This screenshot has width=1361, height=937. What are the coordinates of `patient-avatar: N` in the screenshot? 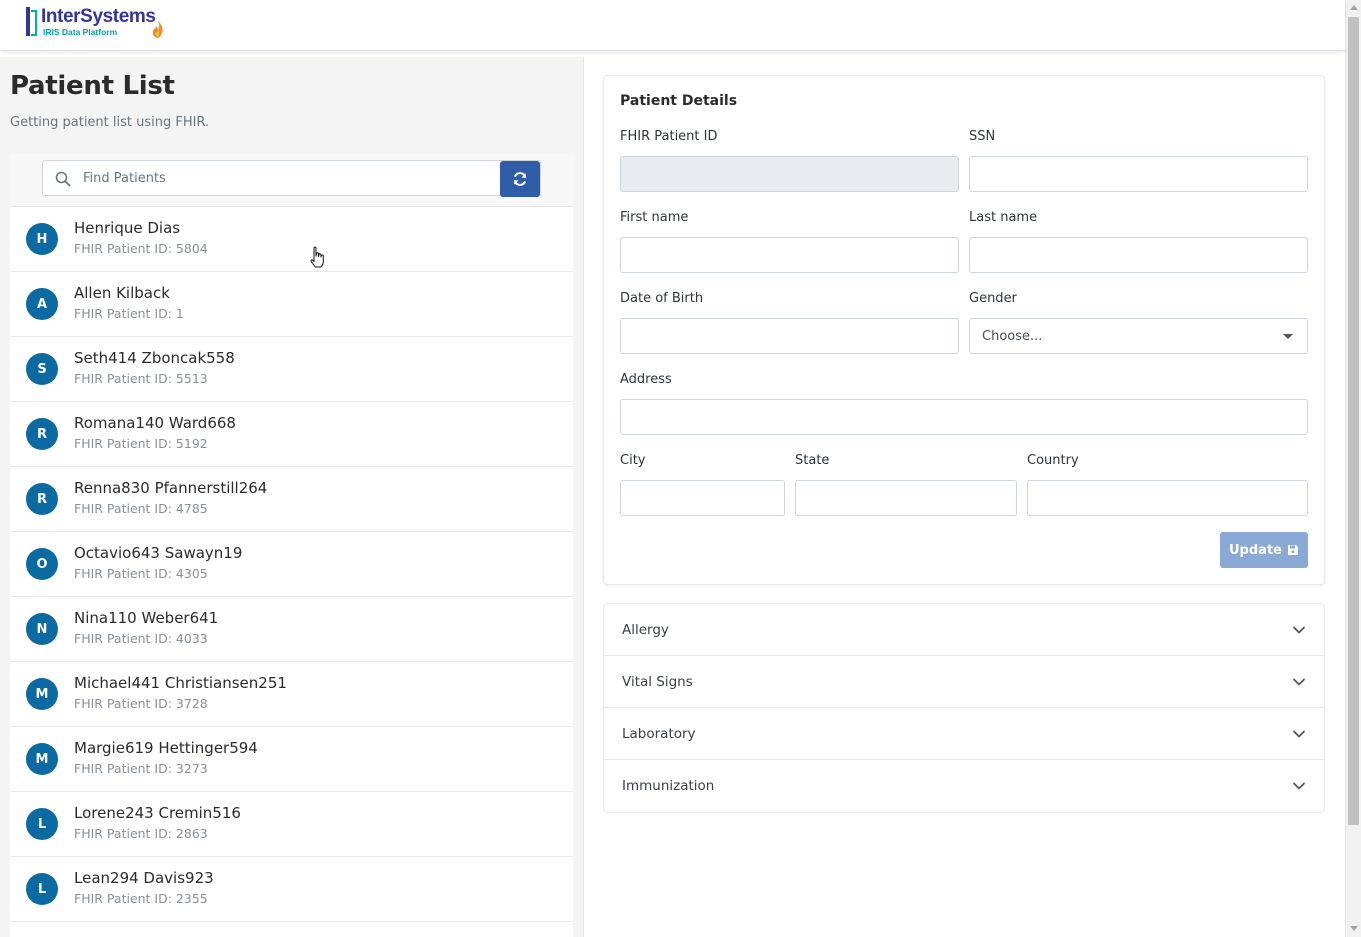 It's located at (42, 629).